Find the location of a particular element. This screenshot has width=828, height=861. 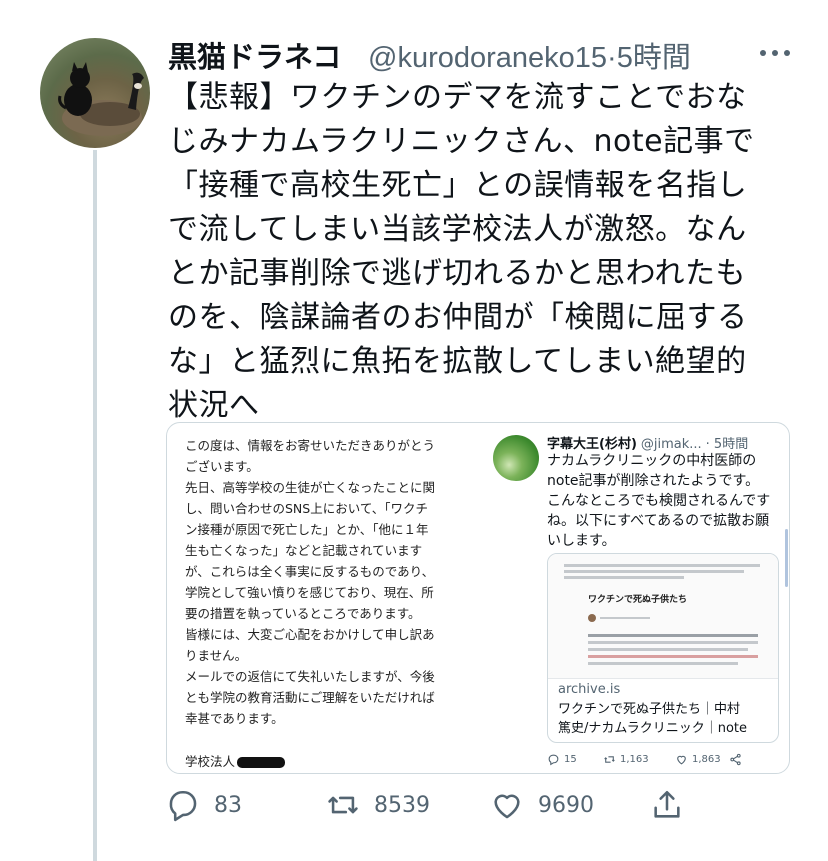

quoted-share is located at coordinates (735, 759).